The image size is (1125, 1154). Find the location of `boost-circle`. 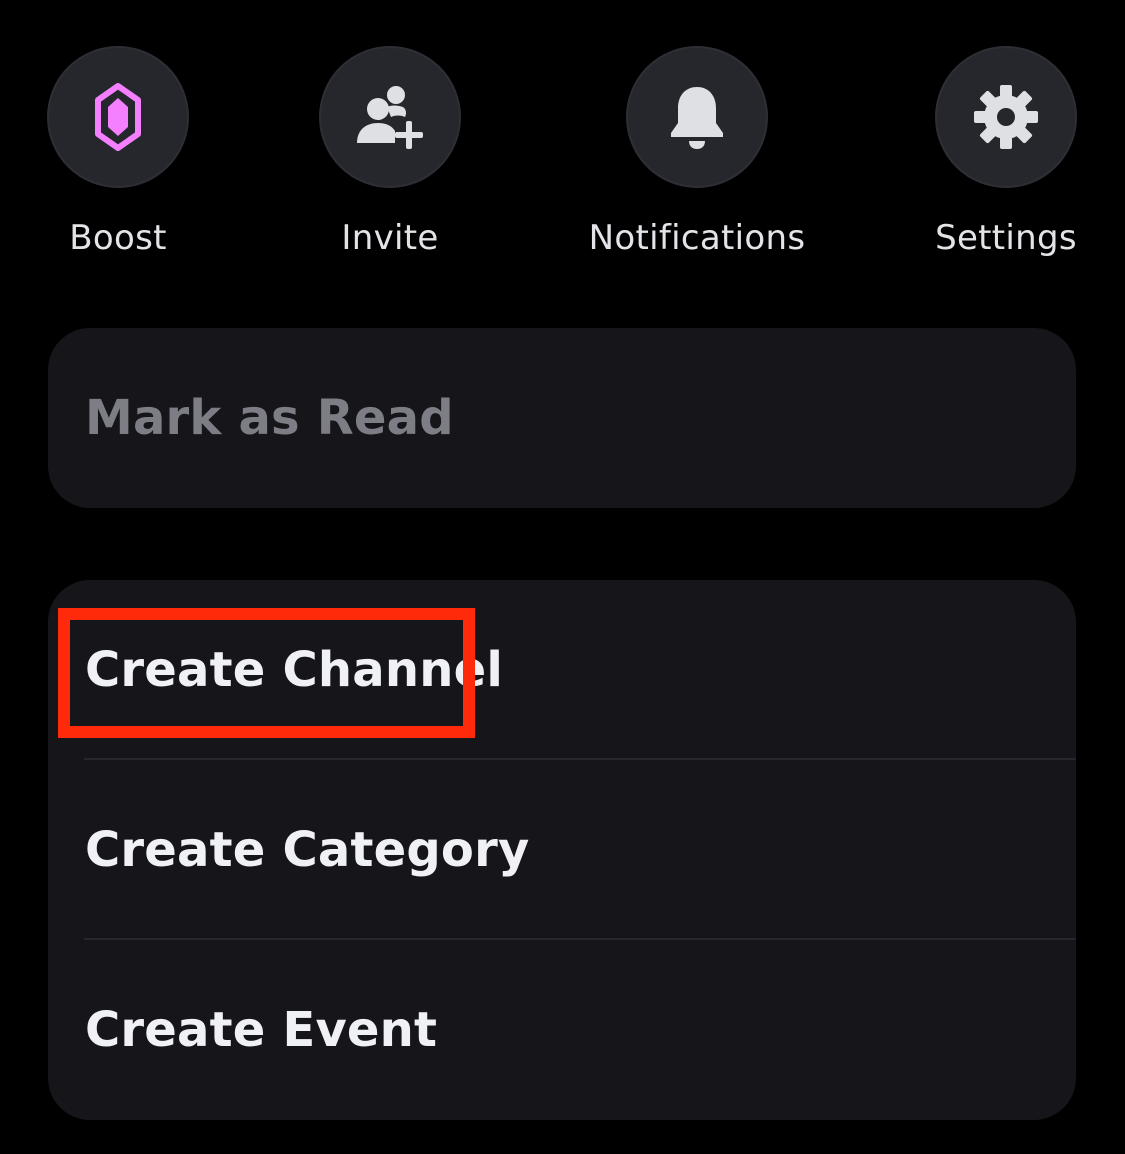

boost-circle is located at coordinates (118, 117).